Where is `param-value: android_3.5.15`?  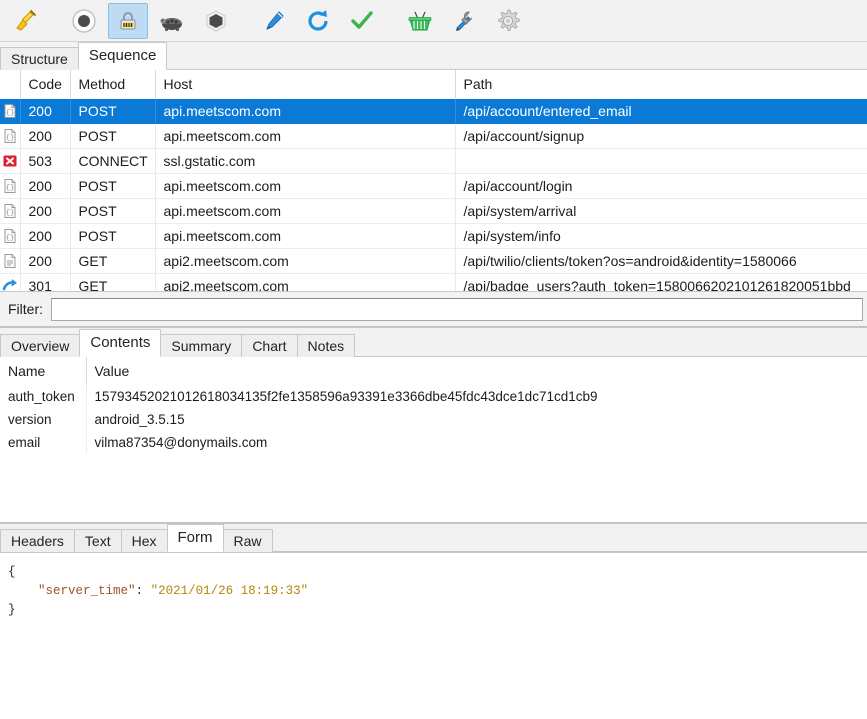
param-value: android_3.5.15 is located at coordinates (476, 419).